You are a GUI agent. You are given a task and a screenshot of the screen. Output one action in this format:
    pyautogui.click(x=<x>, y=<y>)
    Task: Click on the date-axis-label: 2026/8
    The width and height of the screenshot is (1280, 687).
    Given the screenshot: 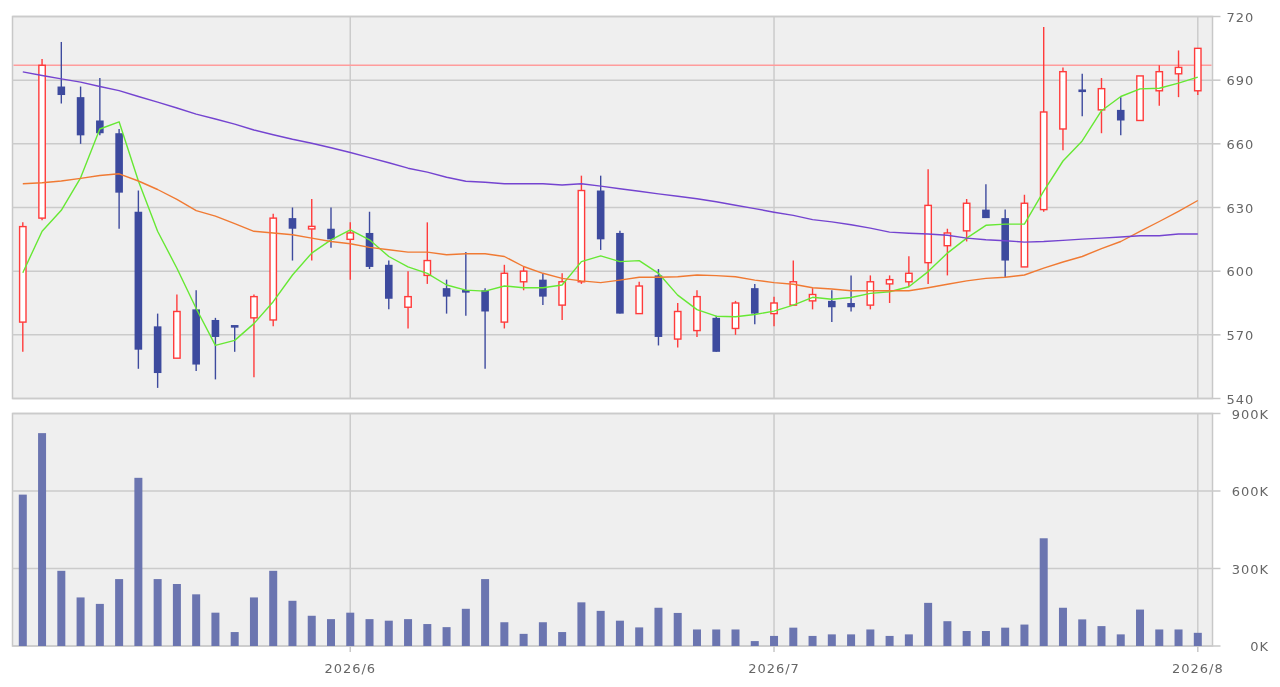 What is the action you would take?
    pyautogui.click(x=1197, y=668)
    